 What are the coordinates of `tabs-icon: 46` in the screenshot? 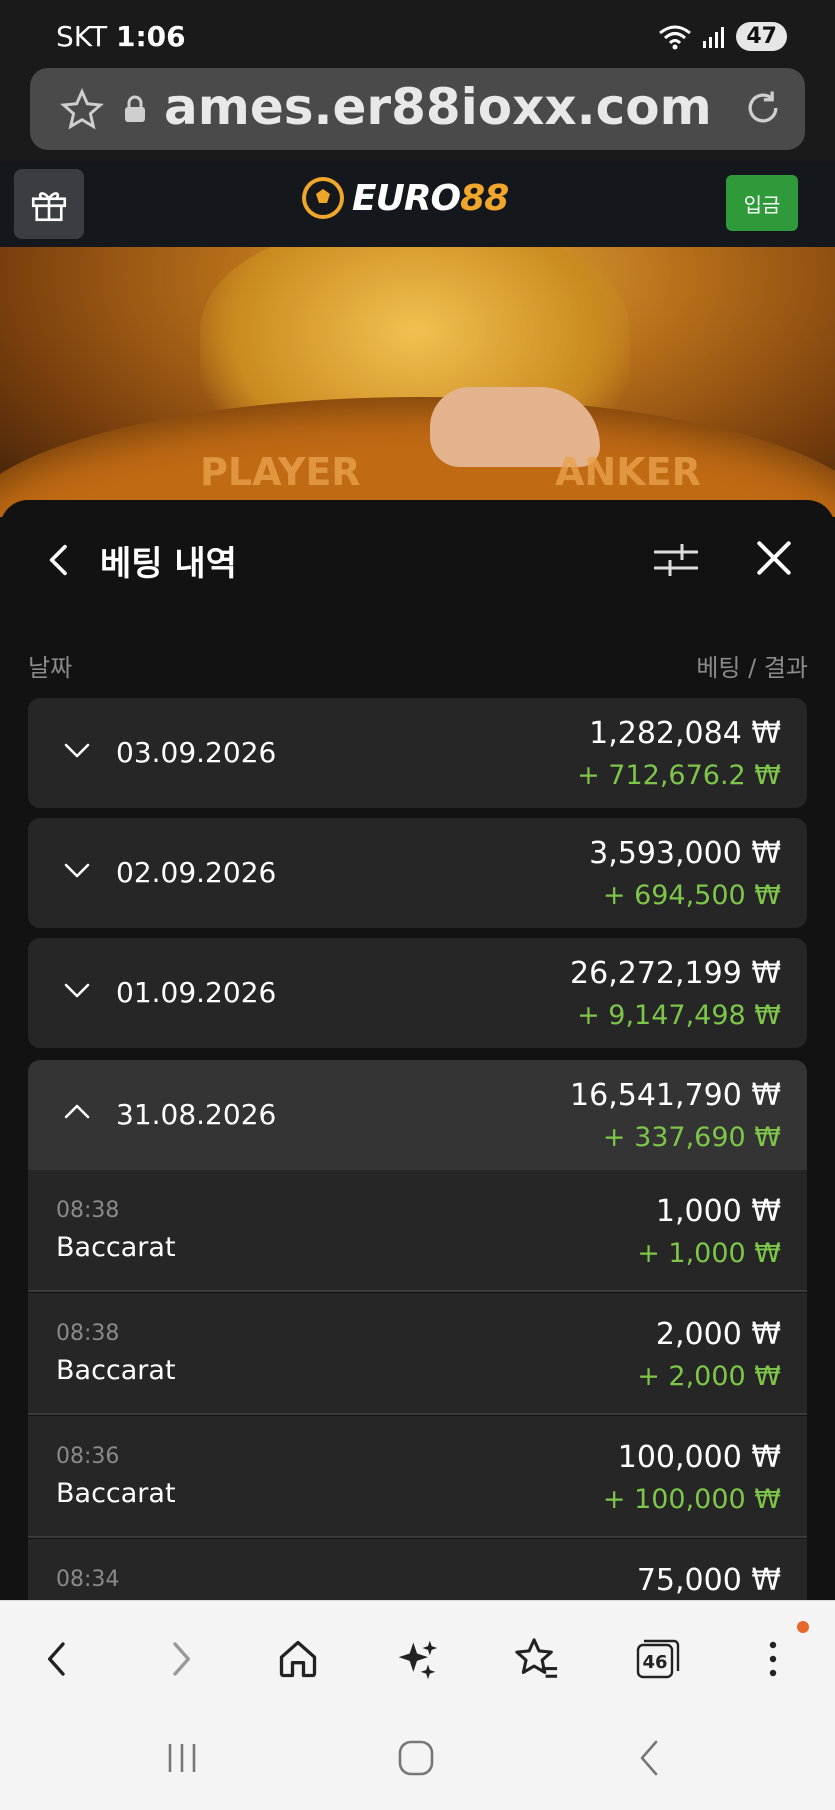 It's located at (658, 1659).